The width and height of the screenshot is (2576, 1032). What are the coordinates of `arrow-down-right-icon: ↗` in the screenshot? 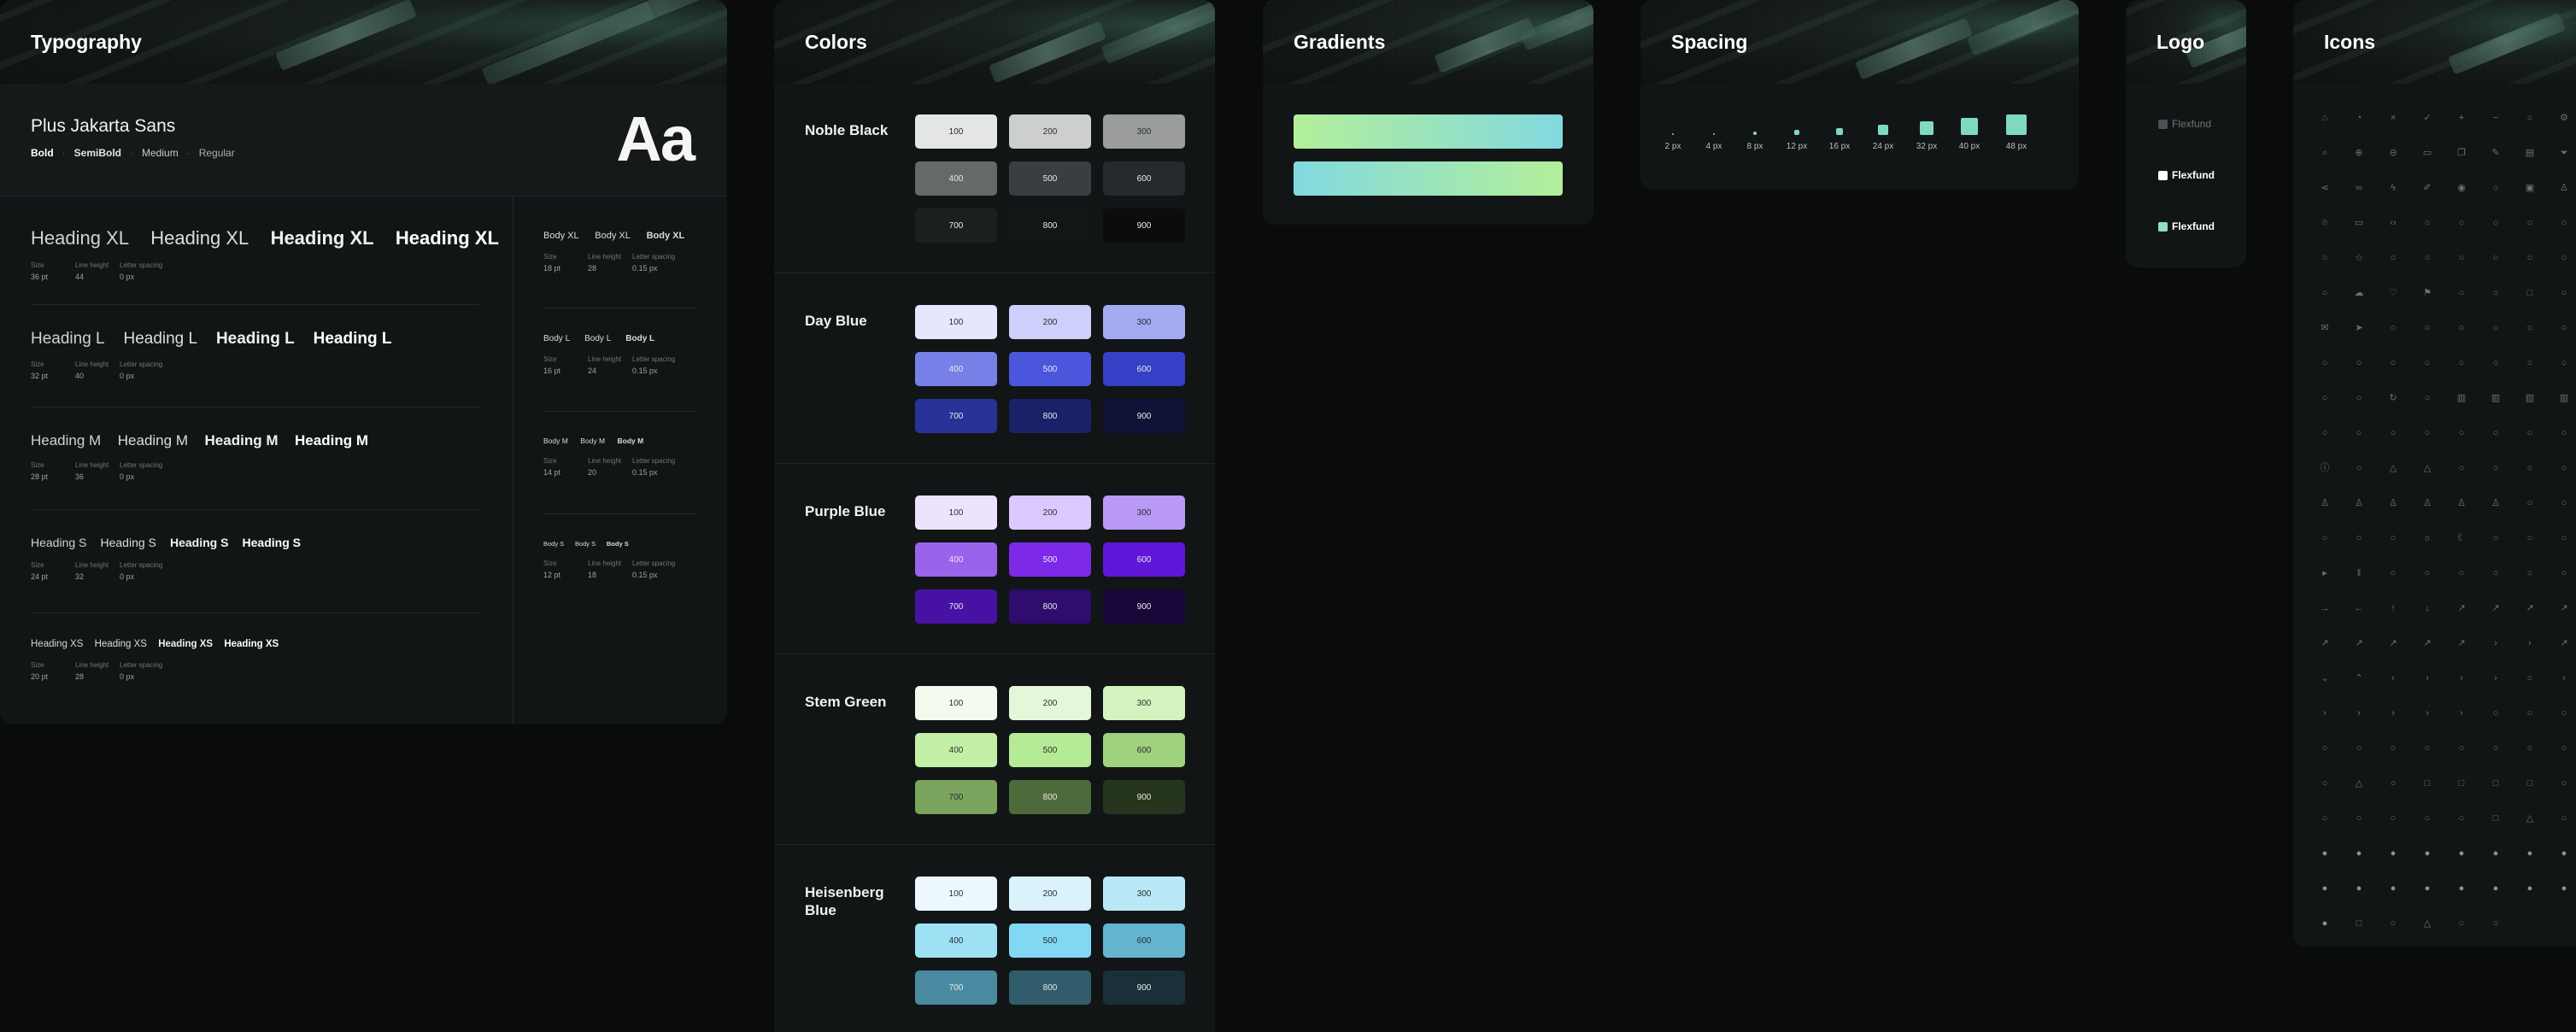 It's located at (2325, 643).